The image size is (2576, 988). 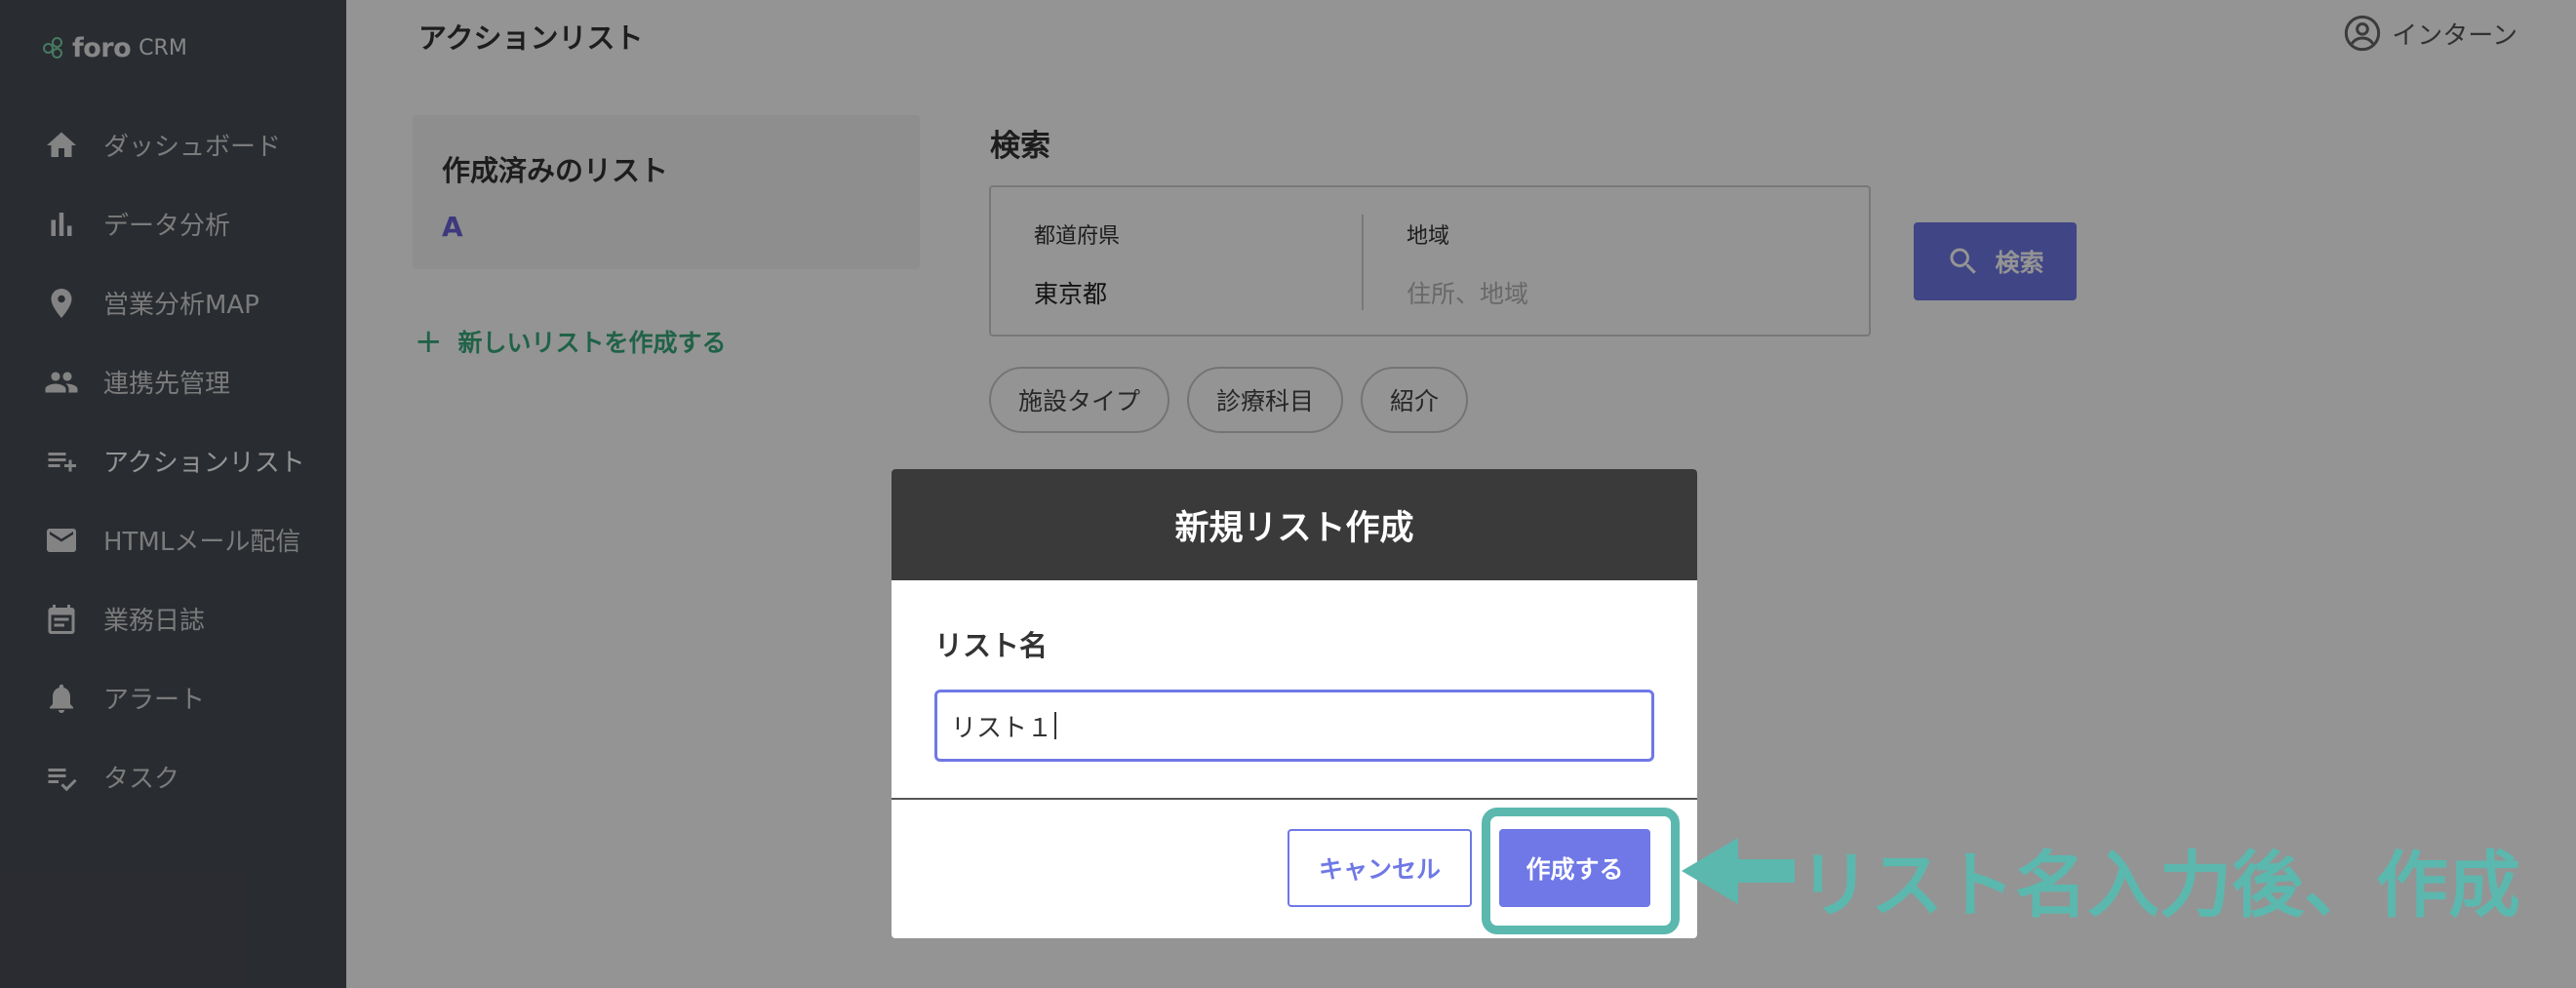 What do you see at coordinates (1294, 524) in the screenshot?
I see `dialog-title: 新規リスト作成` at bounding box center [1294, 524].